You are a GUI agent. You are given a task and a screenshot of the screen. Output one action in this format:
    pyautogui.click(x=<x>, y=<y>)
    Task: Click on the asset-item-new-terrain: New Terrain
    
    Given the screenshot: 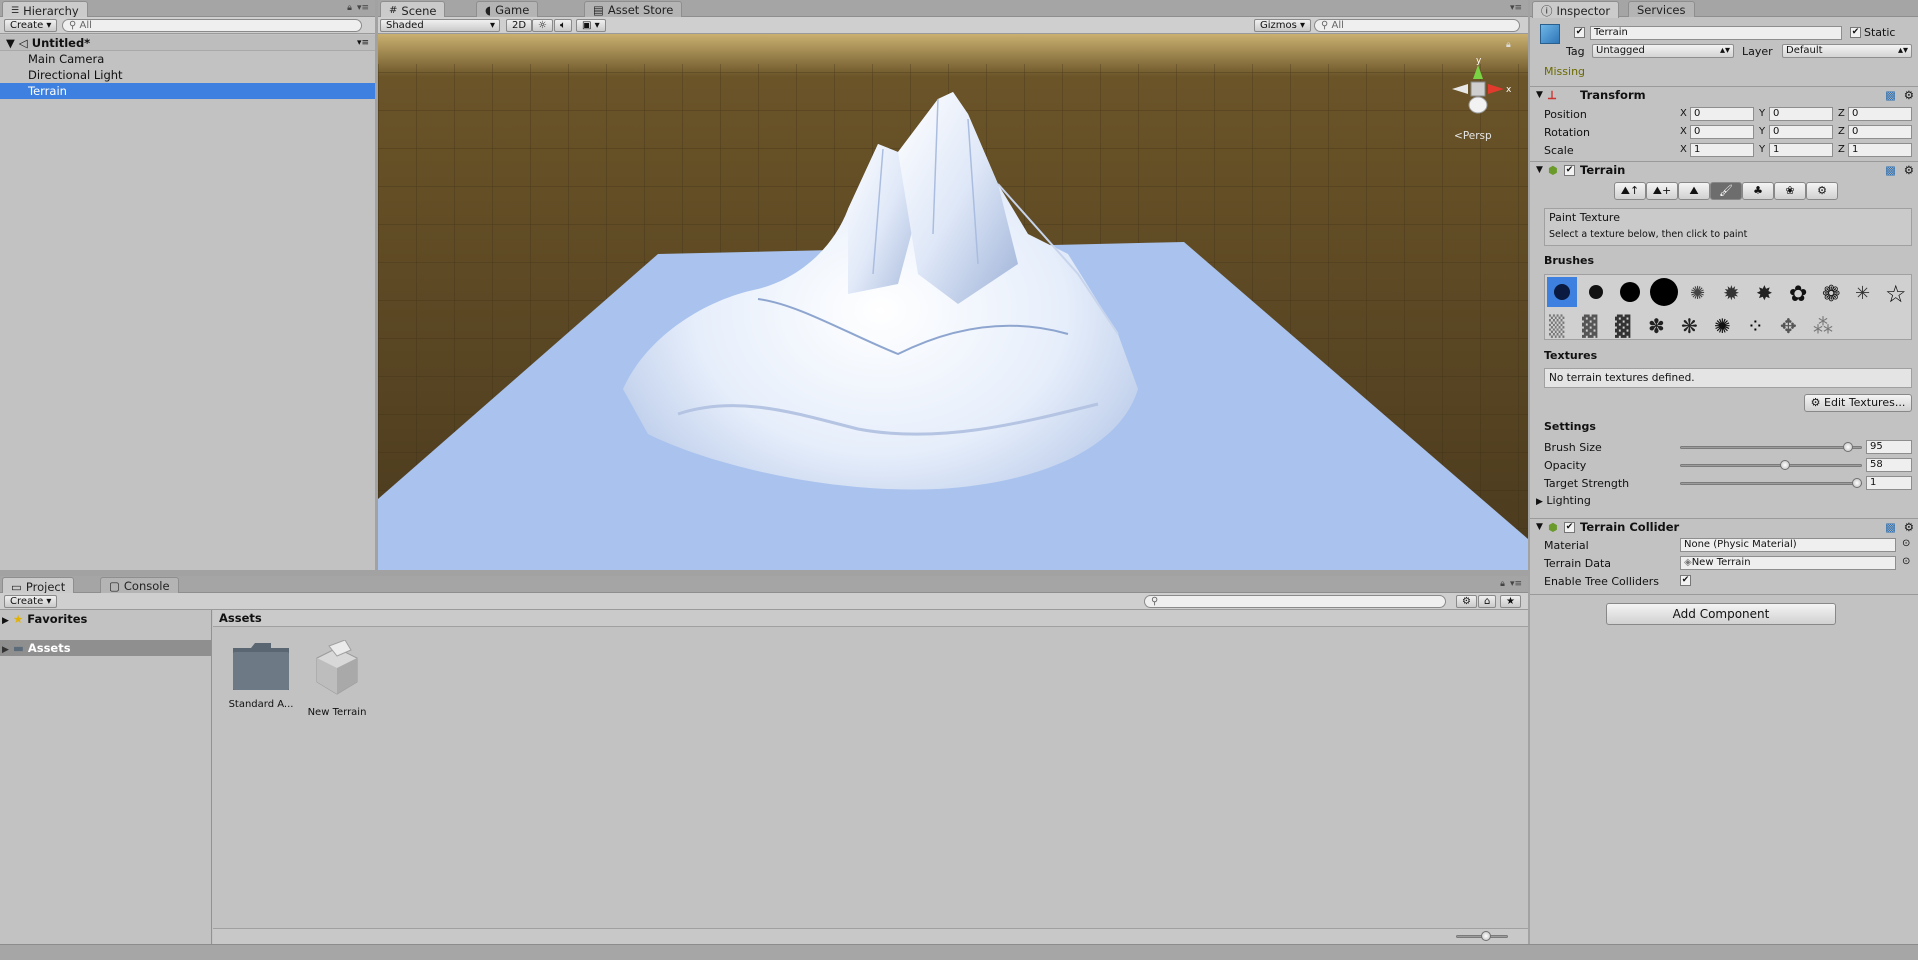 What is the action you would take?
    pyautogui.click(x=337, y=678)
    